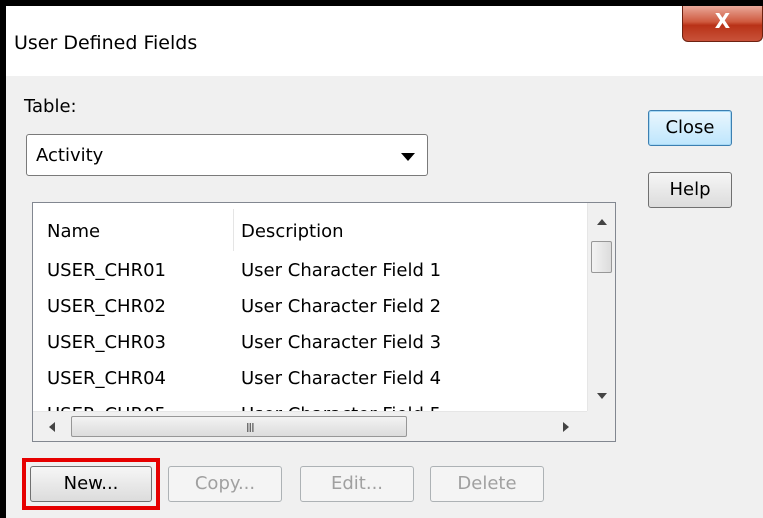 This screenshot has width=763, height=518. What do you see at coordinates (722, 24) in the screenshot?
I see `close-window-button: X` at bounding box center [722, 24].